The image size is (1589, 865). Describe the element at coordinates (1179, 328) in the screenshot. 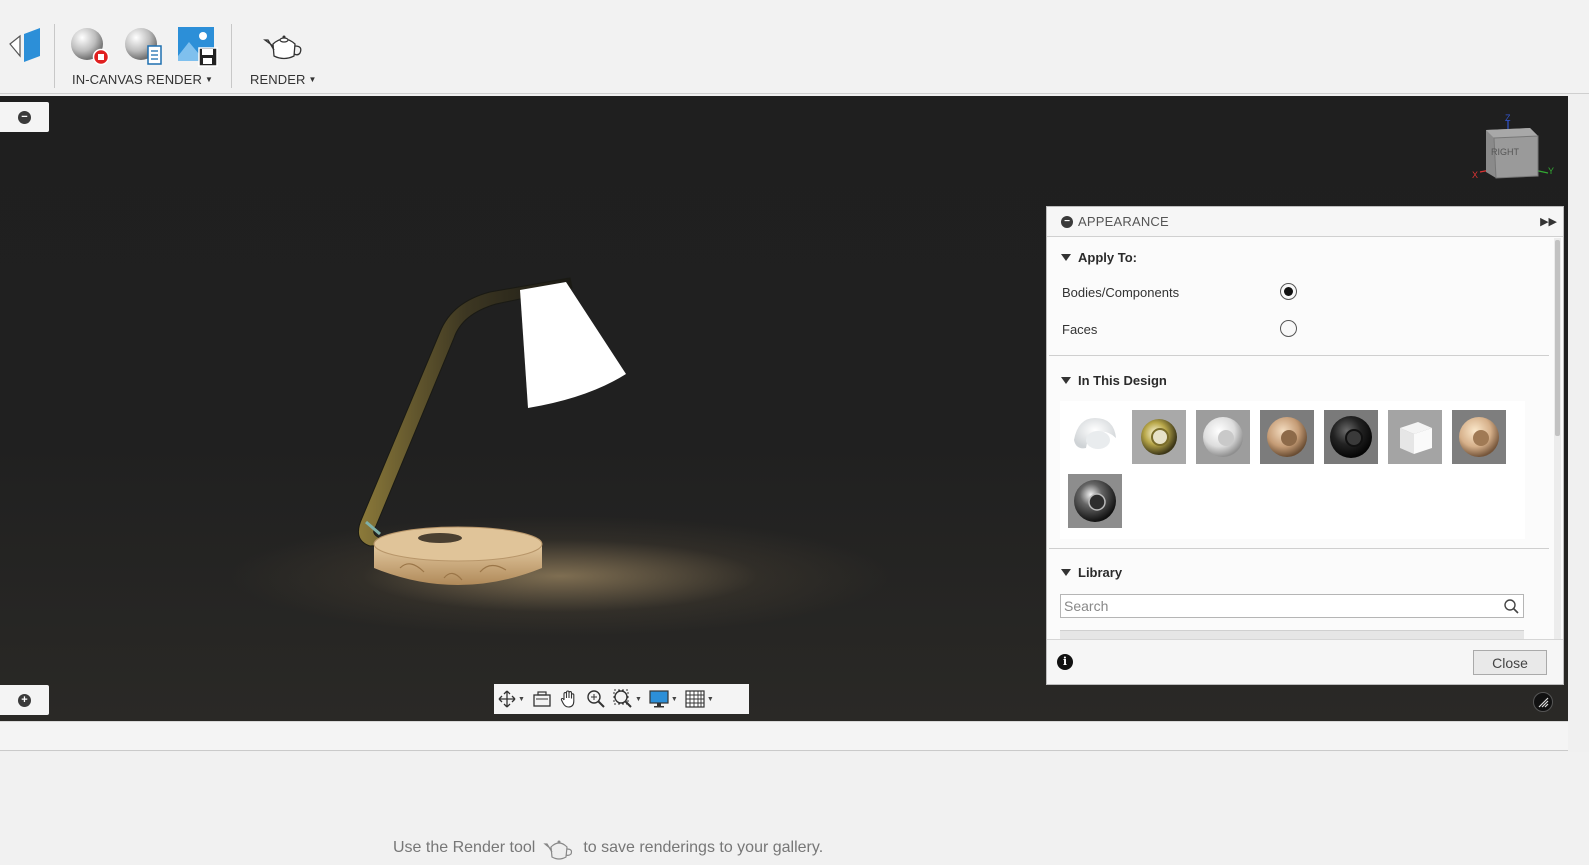

I see `apply-to-faces-option: Faces` at that location.